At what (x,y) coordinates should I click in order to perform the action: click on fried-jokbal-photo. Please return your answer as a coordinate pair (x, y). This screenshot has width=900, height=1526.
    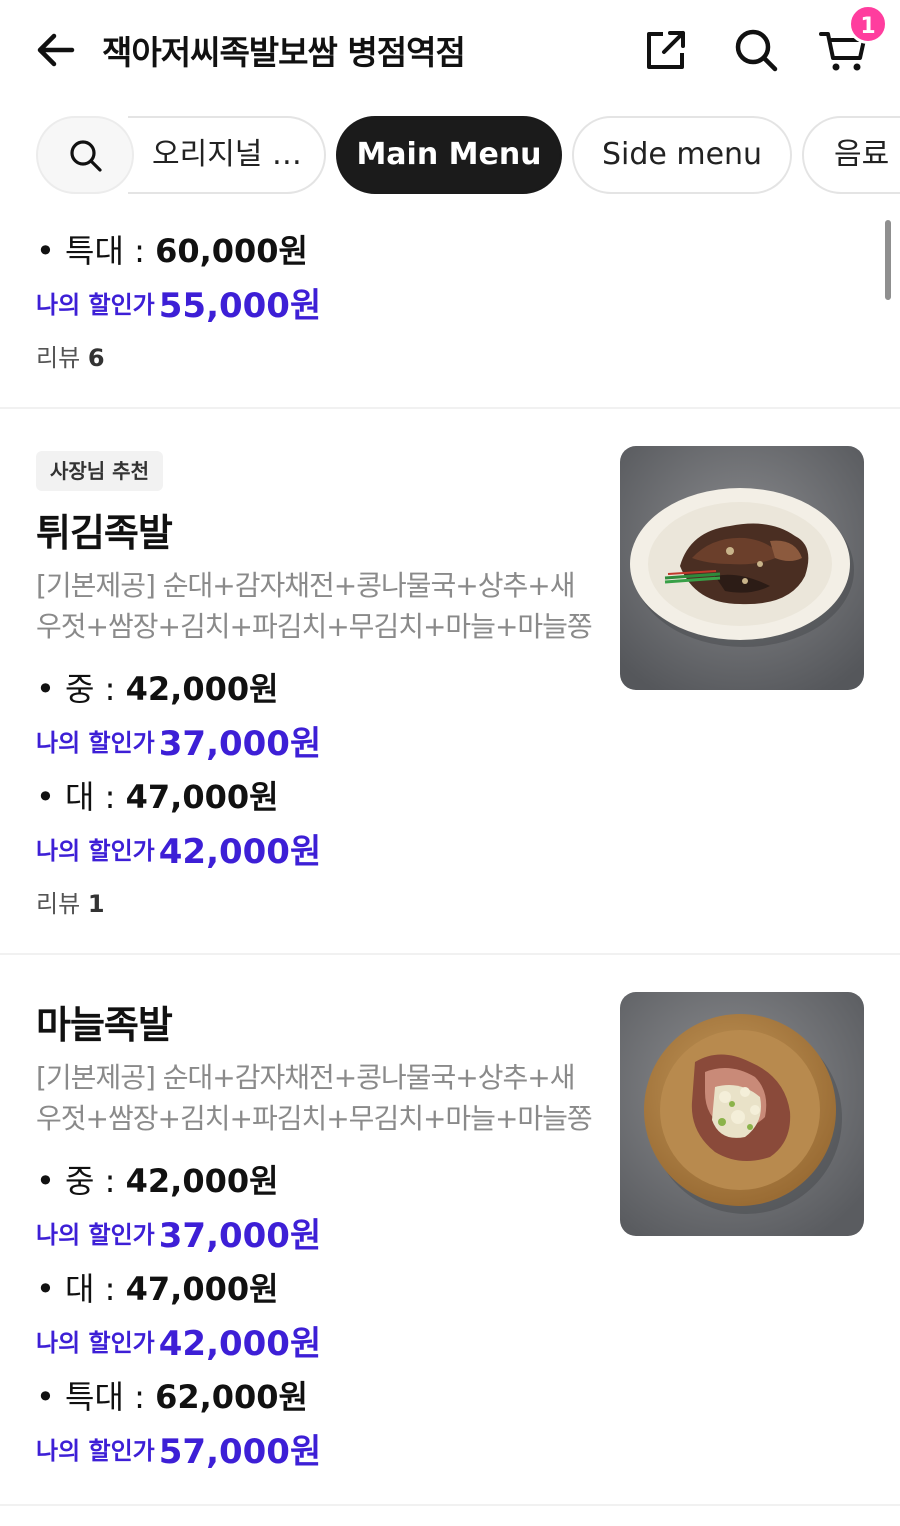
    Looking at the image, I should click on (742, 568).